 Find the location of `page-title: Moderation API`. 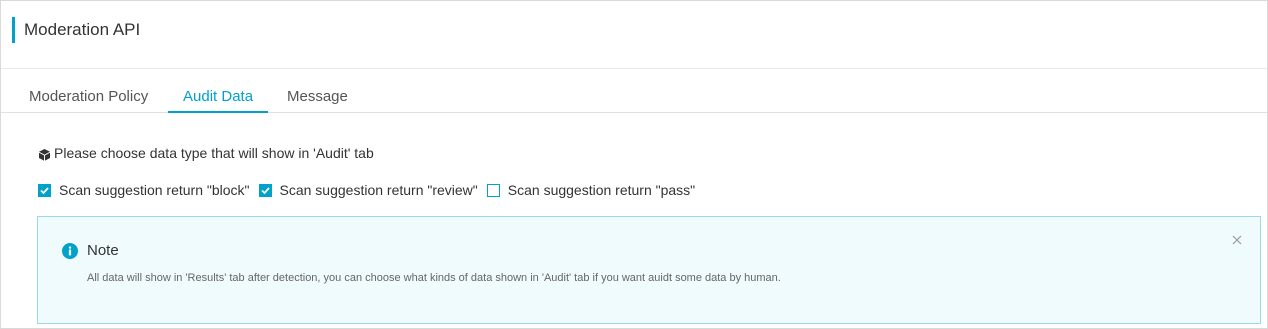

page-title: Moderation API is located at coordinates (82, 29).